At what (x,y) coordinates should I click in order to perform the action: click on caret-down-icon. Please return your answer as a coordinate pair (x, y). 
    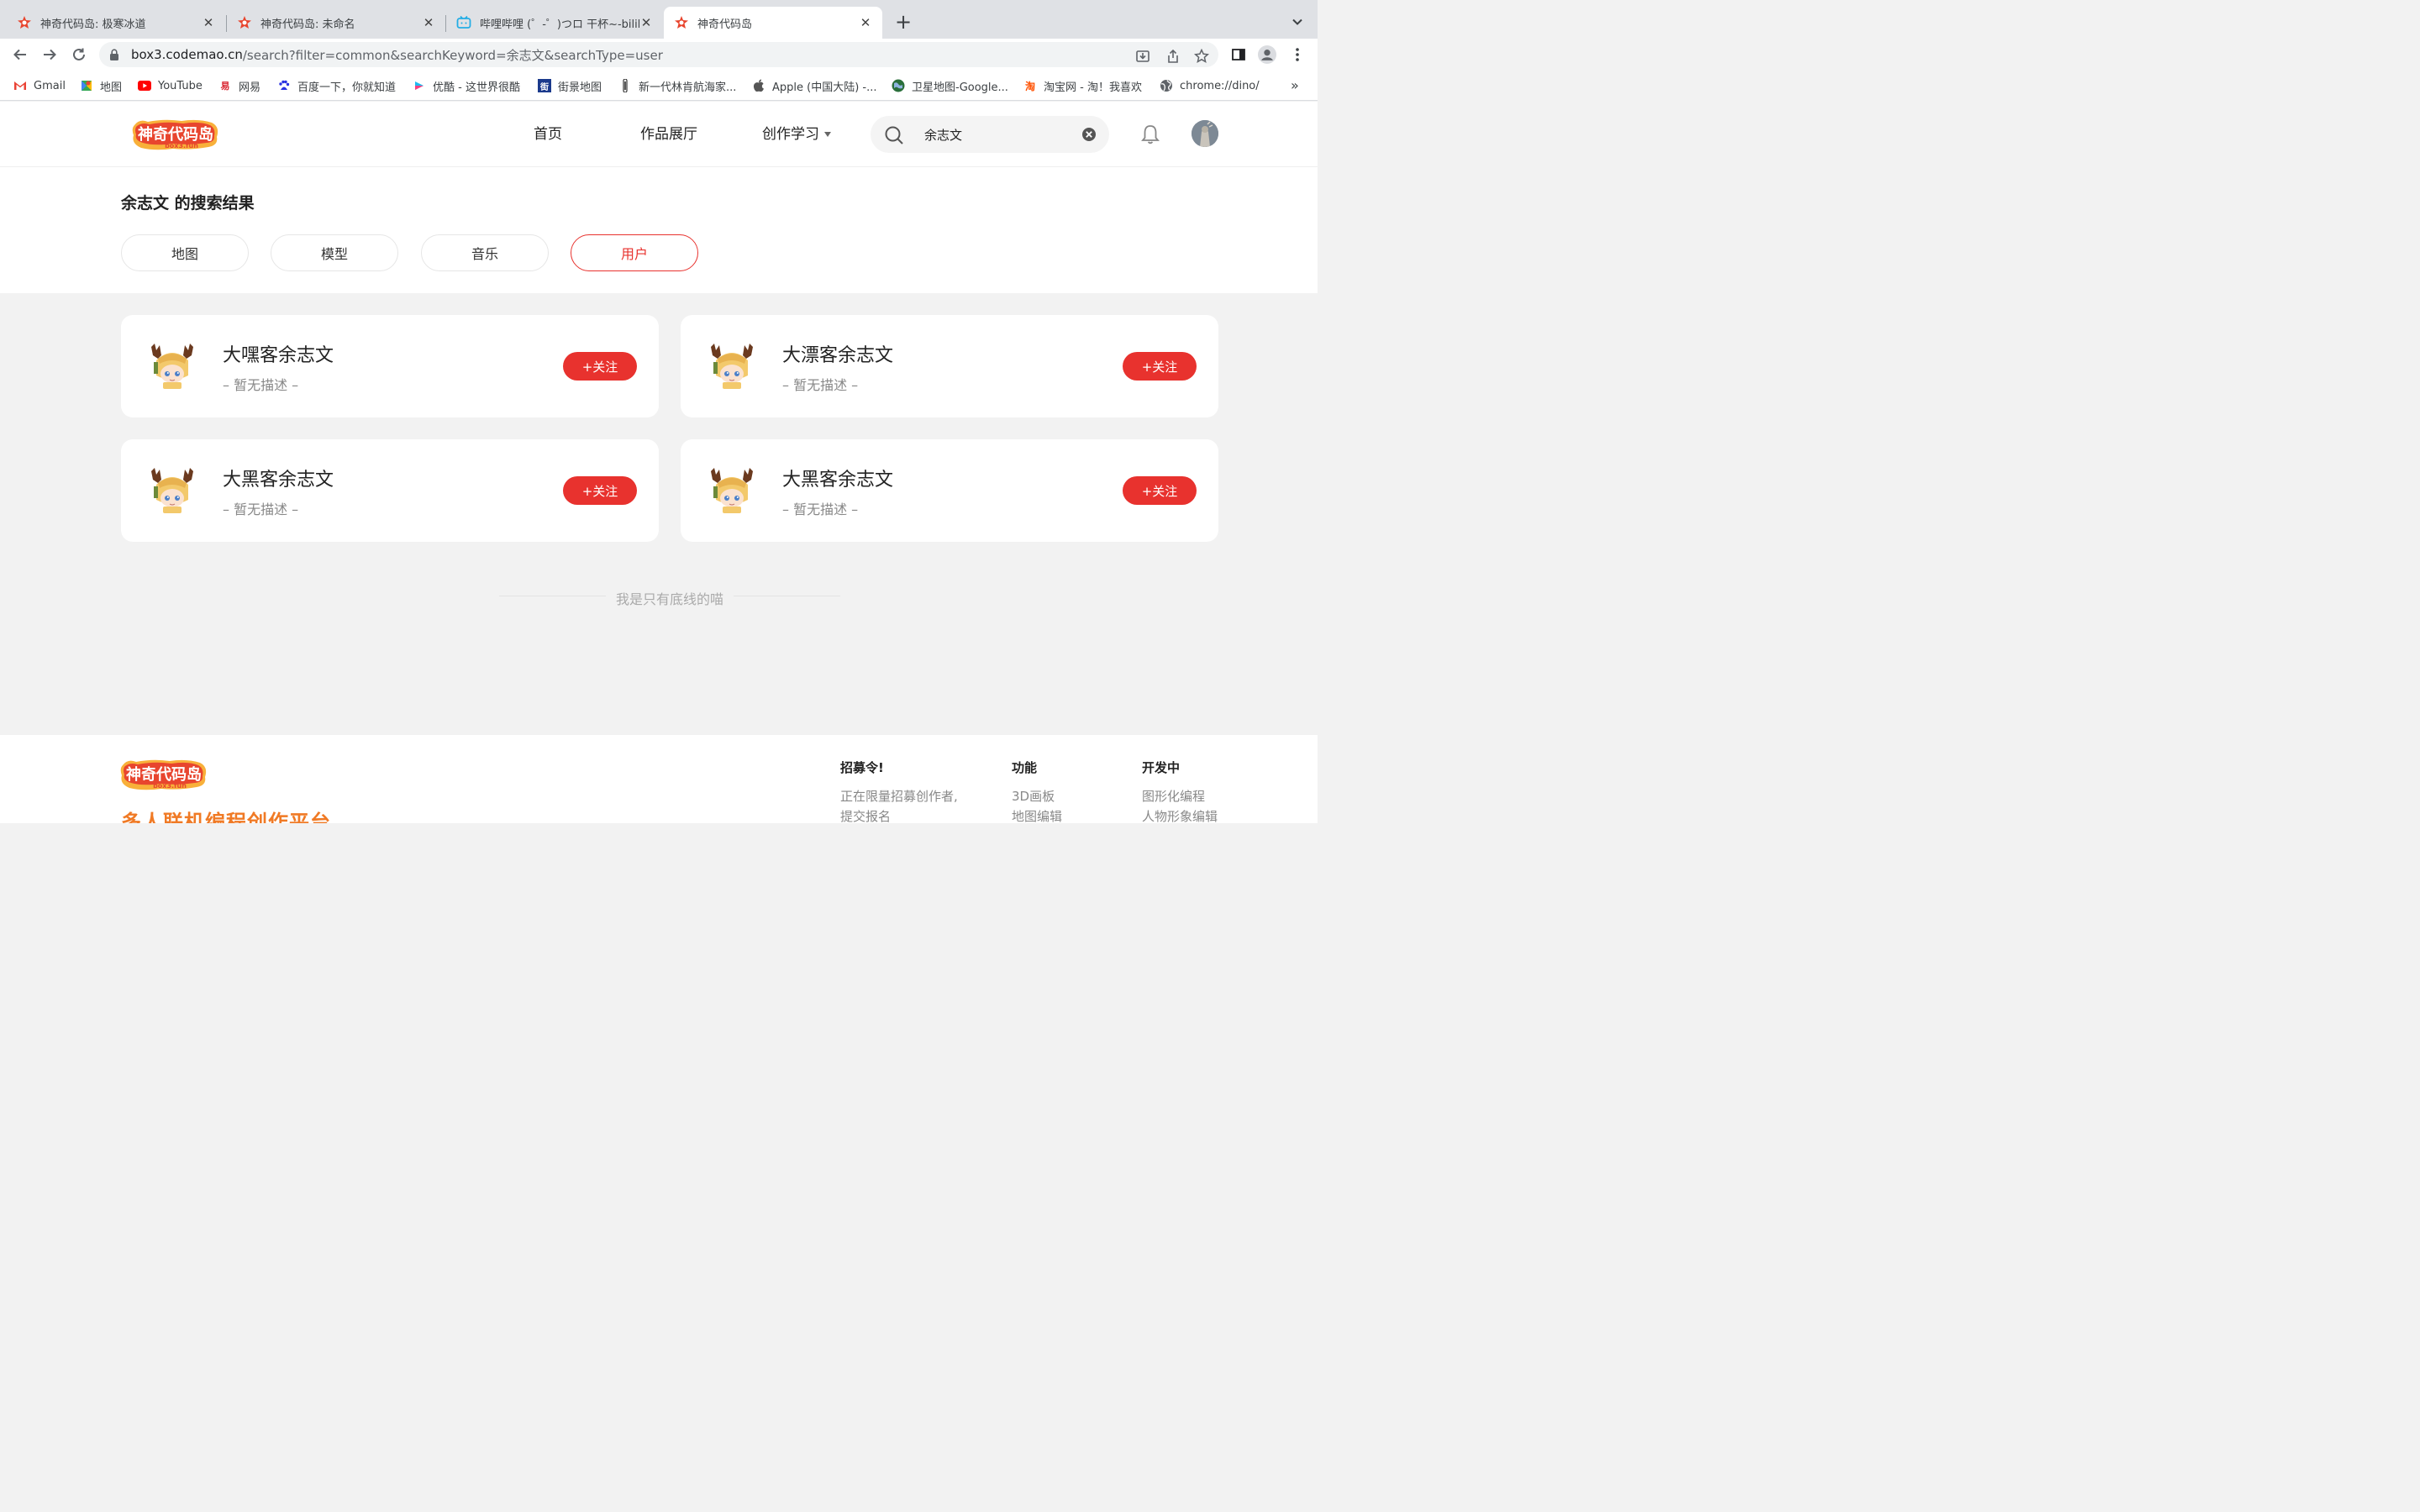
    Looking at the image, I should click on (827, 134).